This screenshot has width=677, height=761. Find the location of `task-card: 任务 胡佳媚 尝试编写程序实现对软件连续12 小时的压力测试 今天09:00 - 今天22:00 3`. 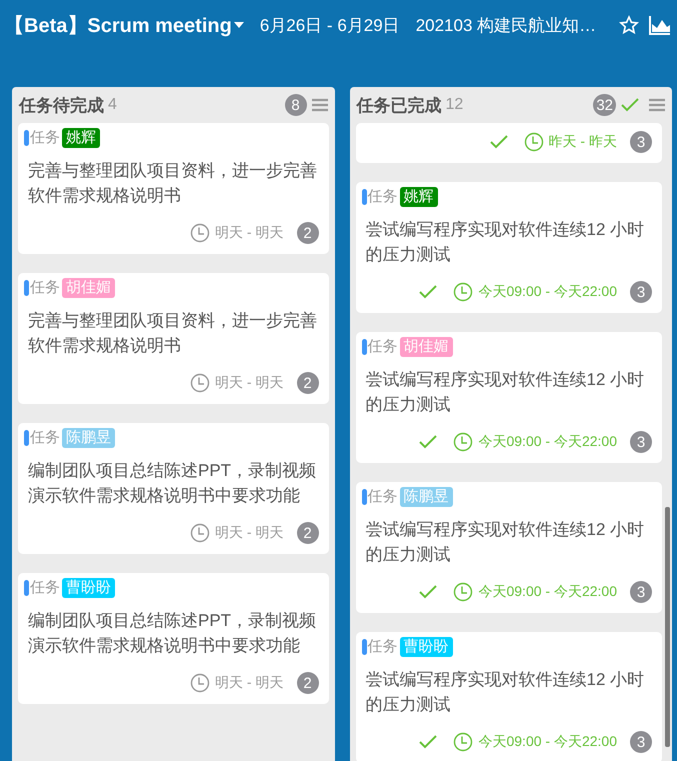

task-card: 任务 胡佳媚 尝试编写程序实现对软件连续12 小时的压力测试 今天09:00 - 今天22:00 3 is located at coordinates (509, 397).